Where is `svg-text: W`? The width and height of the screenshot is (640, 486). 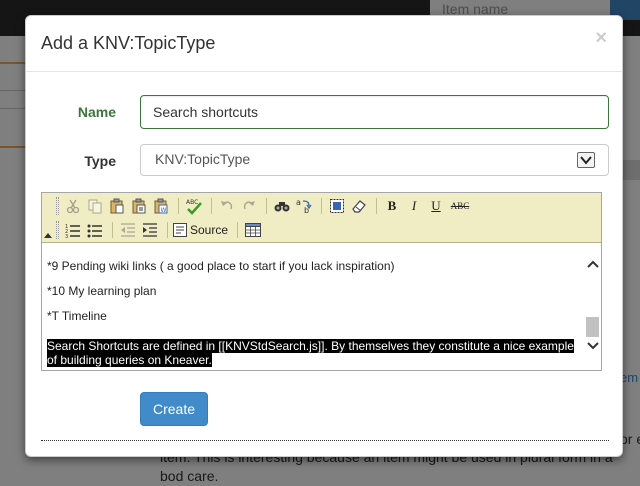 svg-text: W is located at coordinates (164, 210).